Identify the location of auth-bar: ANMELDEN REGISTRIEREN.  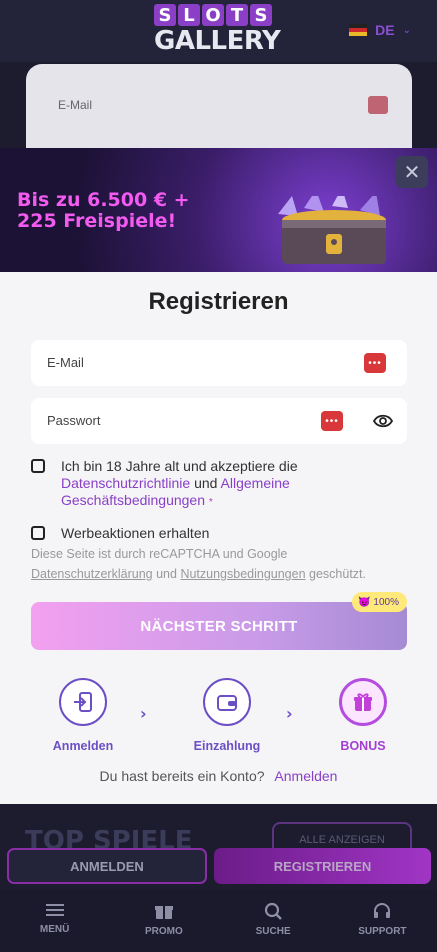
(218, 868).